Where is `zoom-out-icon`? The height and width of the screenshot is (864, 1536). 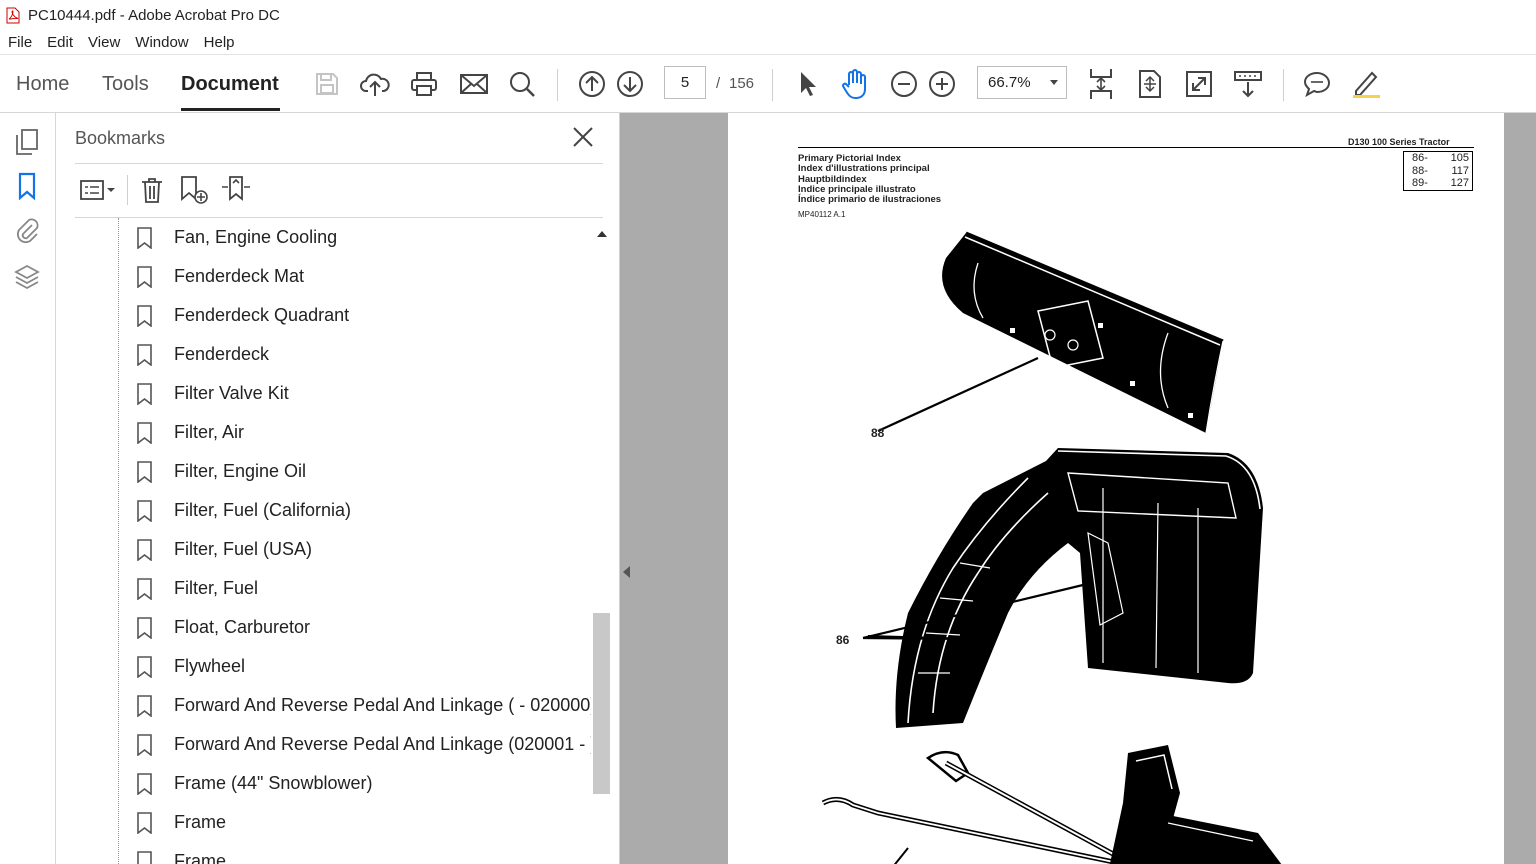
zoom-out-icon is located at coordinates (904, 84).